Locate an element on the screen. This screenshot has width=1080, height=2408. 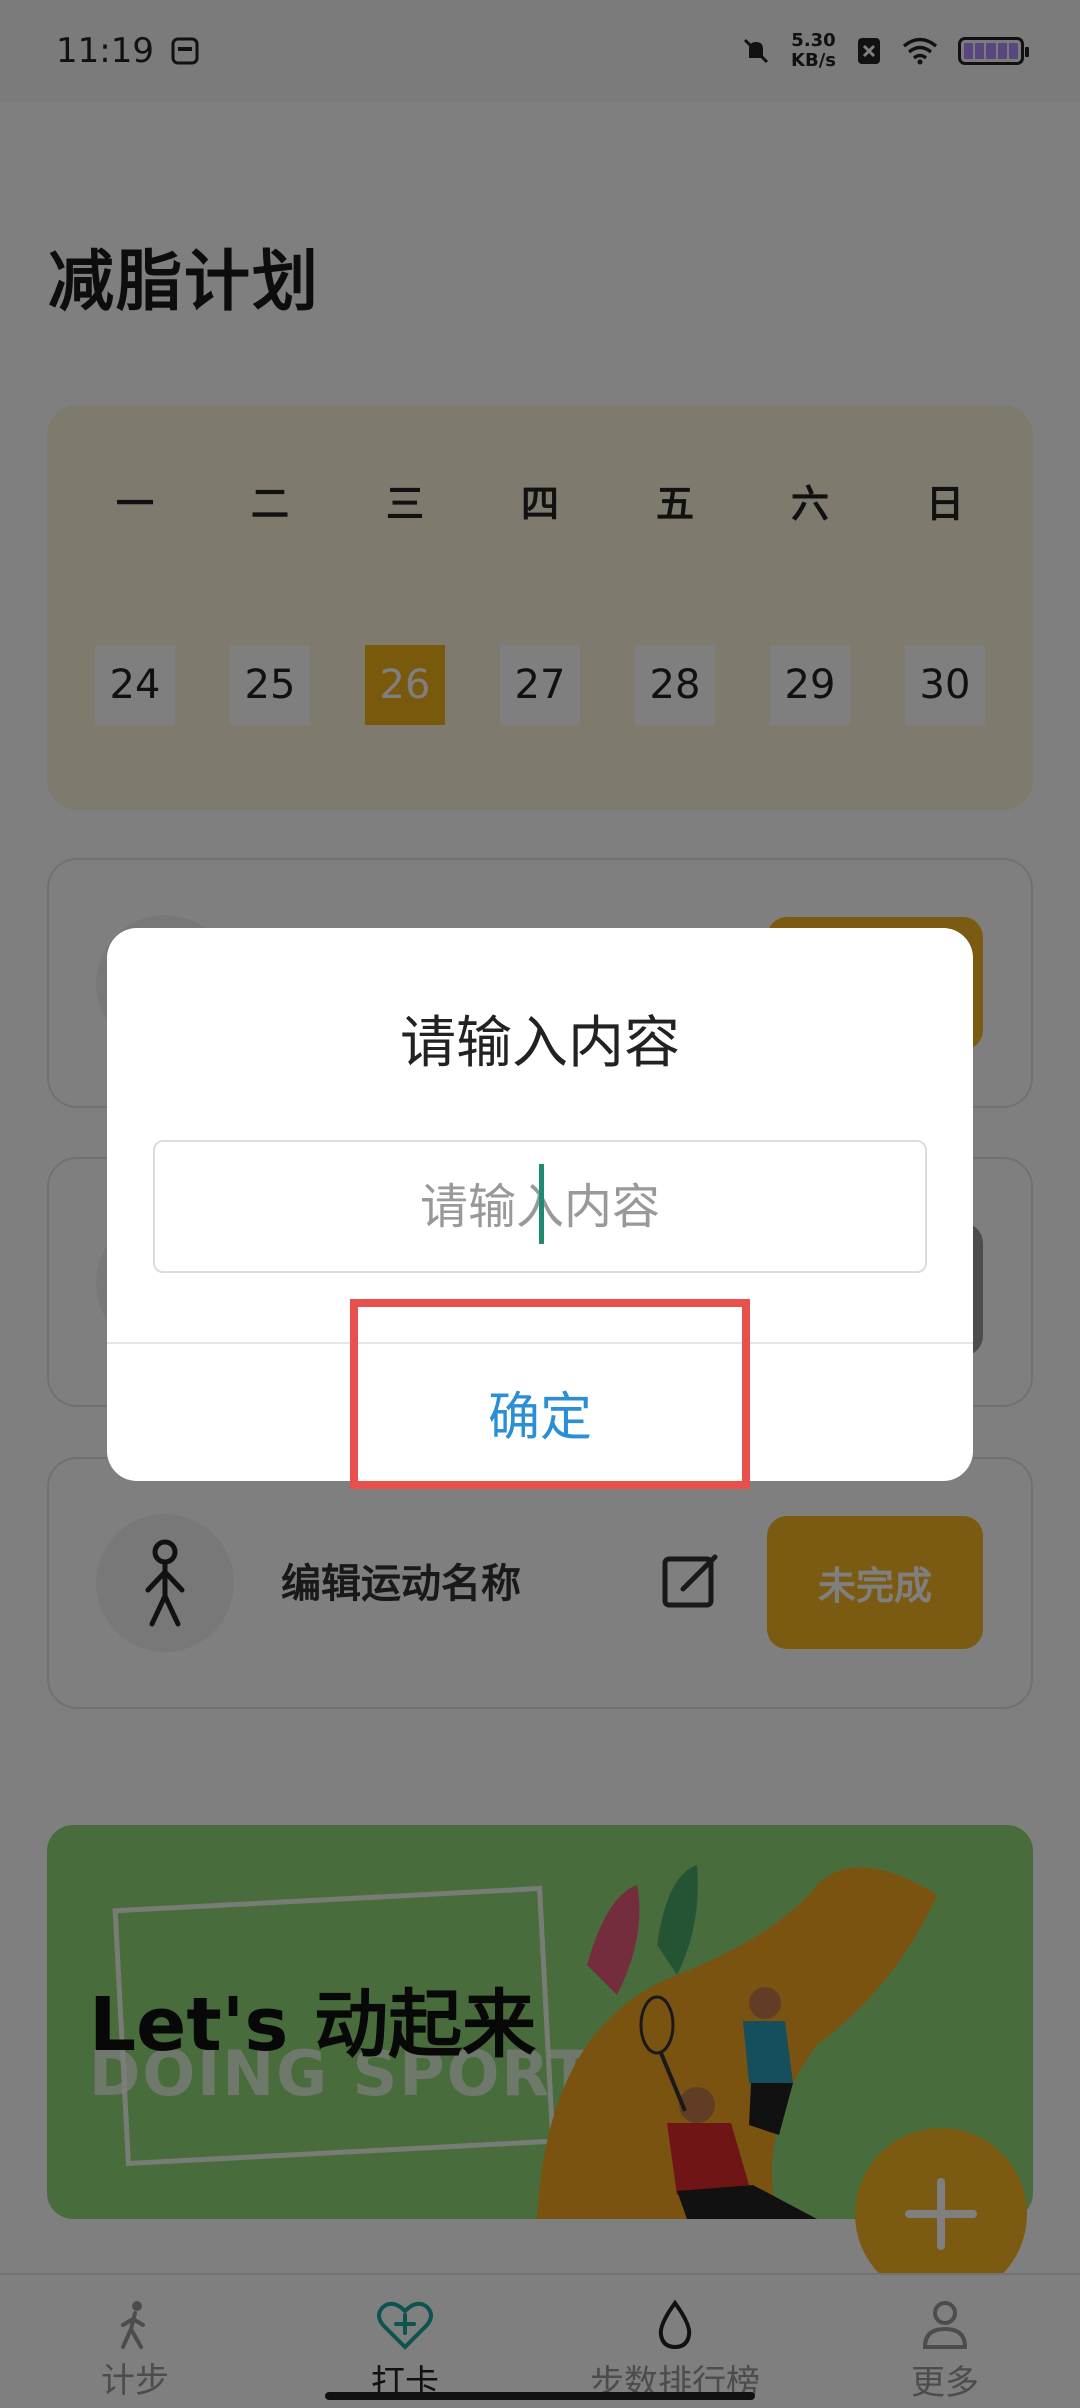
text-caret is located at coordinates (541, 1204).